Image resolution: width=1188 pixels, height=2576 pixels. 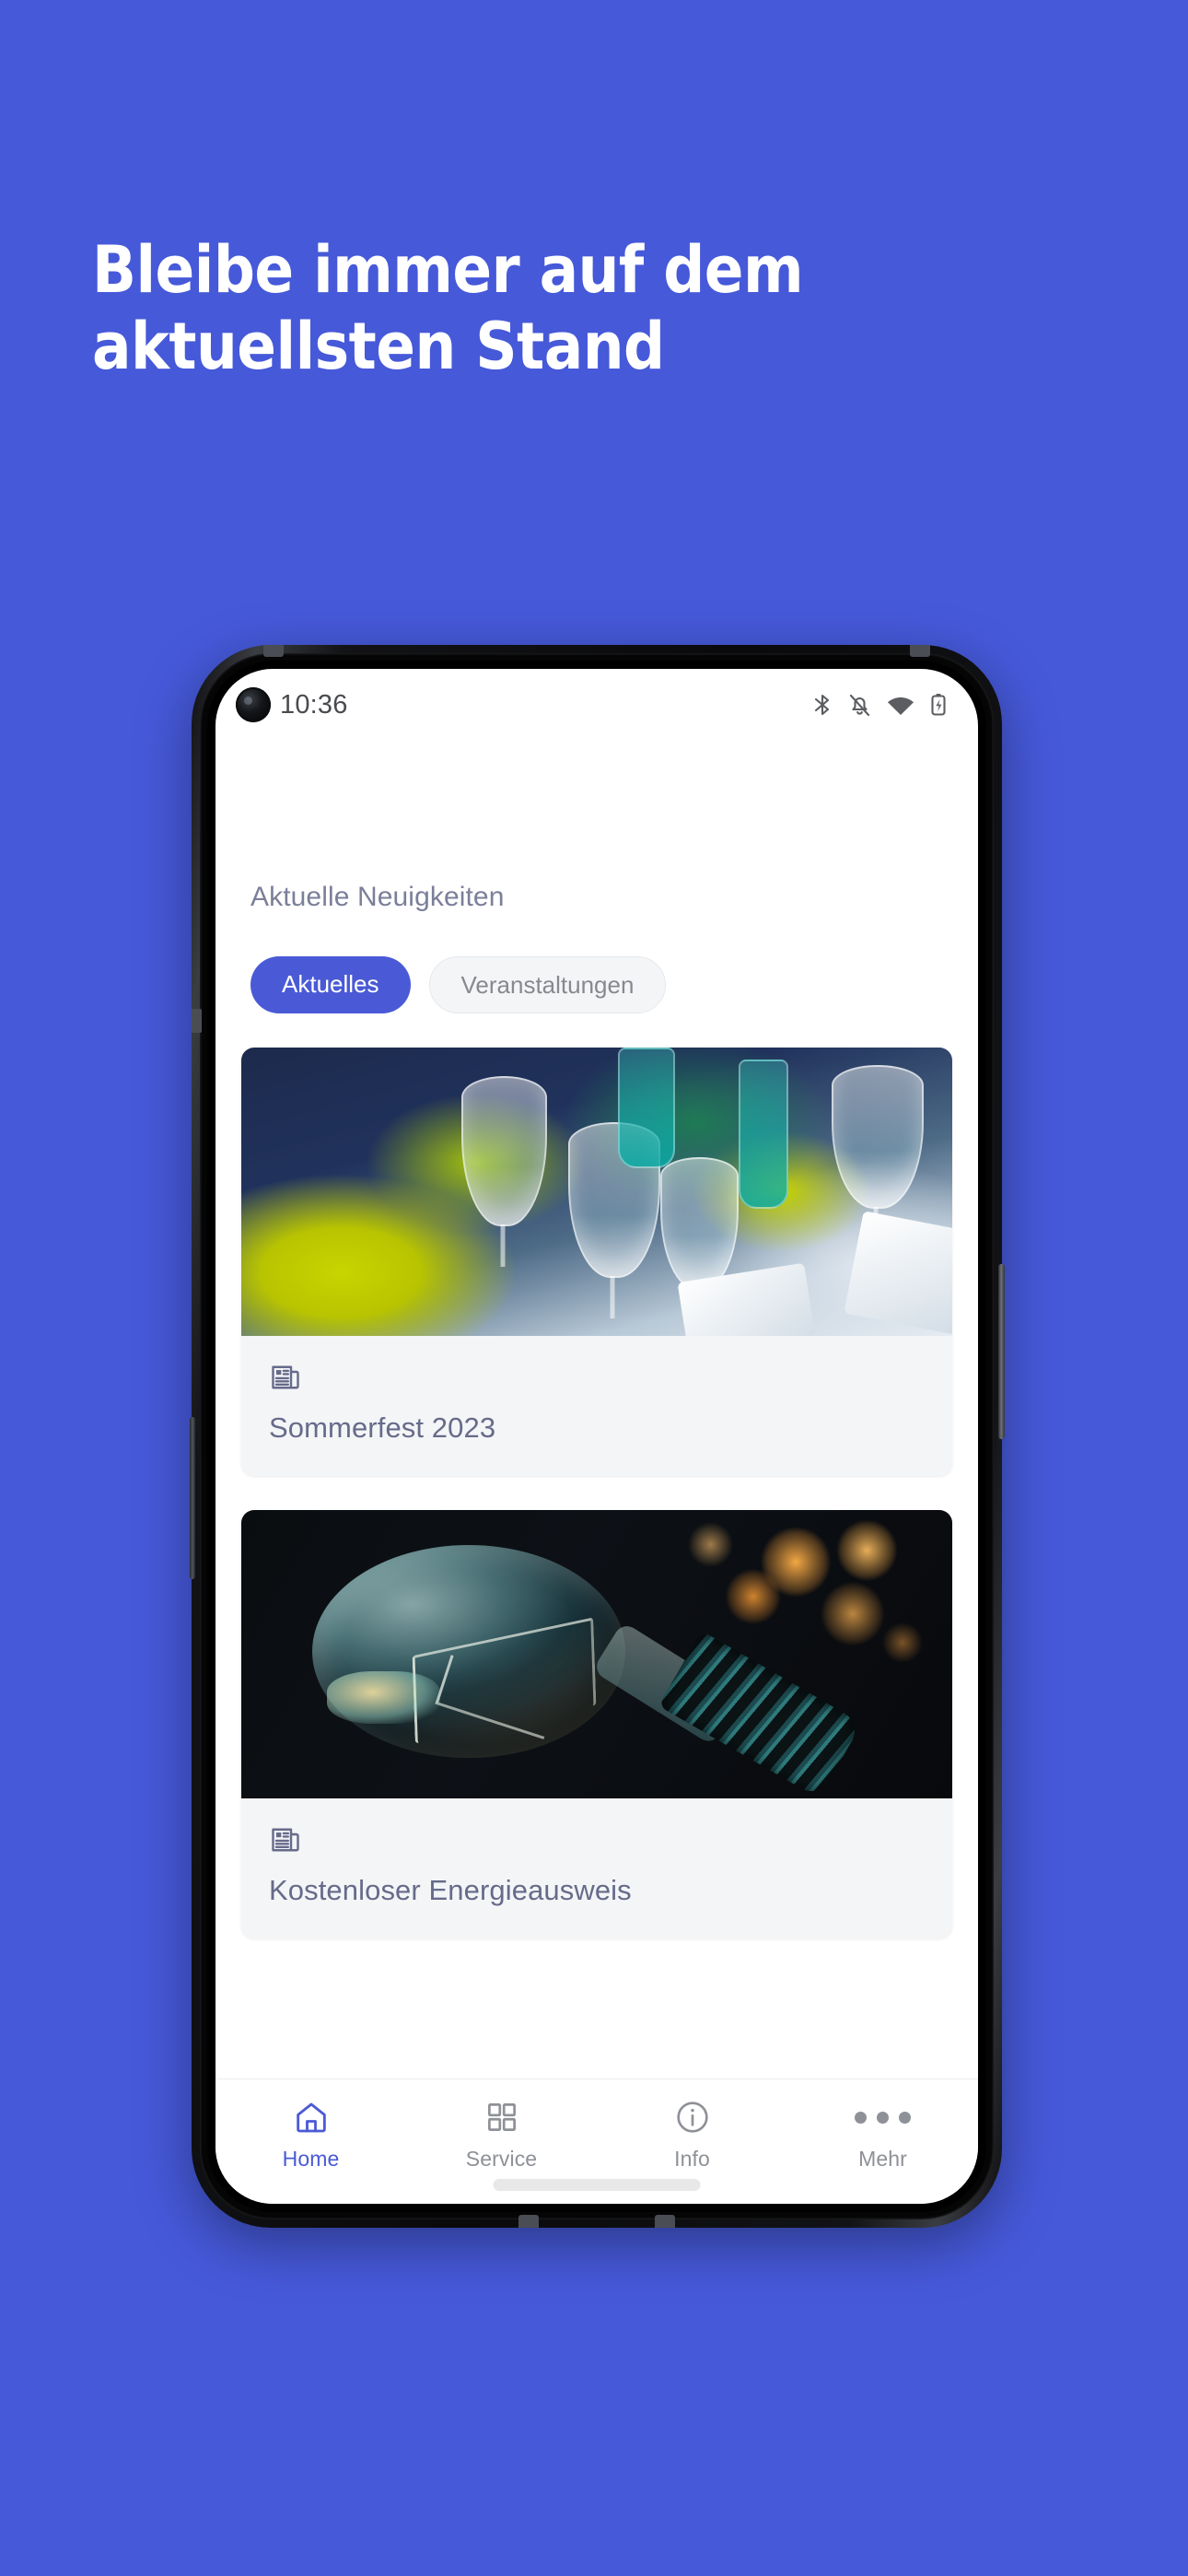 I want to click on news-card-image-sommerfest, so click(x=596, y=1192).